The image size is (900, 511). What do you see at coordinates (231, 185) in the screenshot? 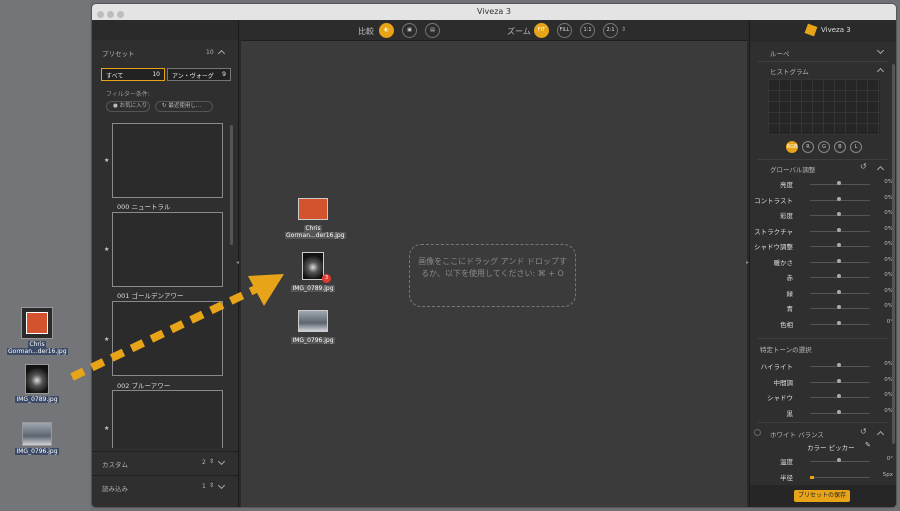
I see `preset-scrollbar` at bounding box center [231, 185].